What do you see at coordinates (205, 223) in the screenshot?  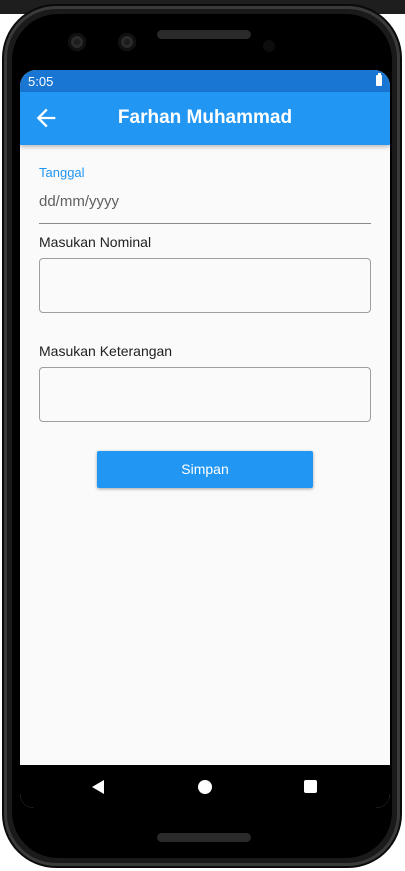 I see `date-input-underline` at bounding box center [205, 223].